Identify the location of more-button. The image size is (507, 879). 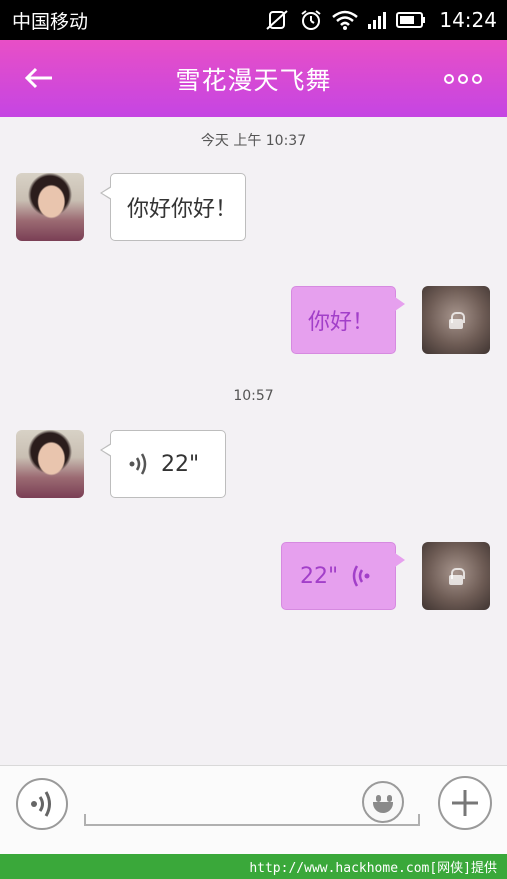
(463, 79).